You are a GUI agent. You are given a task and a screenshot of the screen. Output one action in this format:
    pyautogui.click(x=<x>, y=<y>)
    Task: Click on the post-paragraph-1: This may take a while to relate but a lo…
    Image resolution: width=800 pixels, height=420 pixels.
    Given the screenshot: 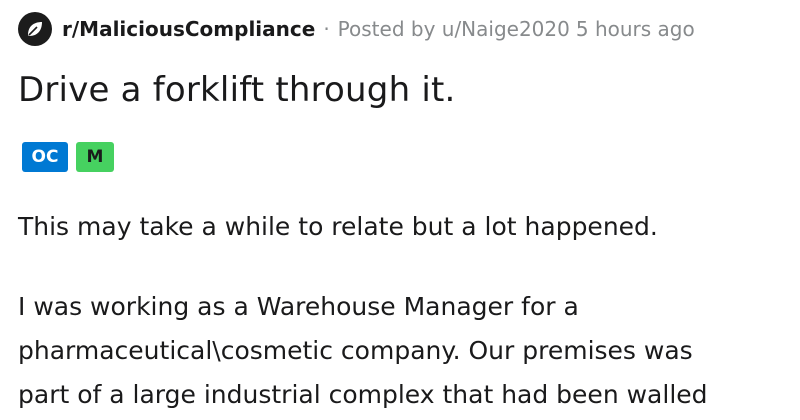 What is the action you would take?
    pyautogui.click(x=338, y=226)
    